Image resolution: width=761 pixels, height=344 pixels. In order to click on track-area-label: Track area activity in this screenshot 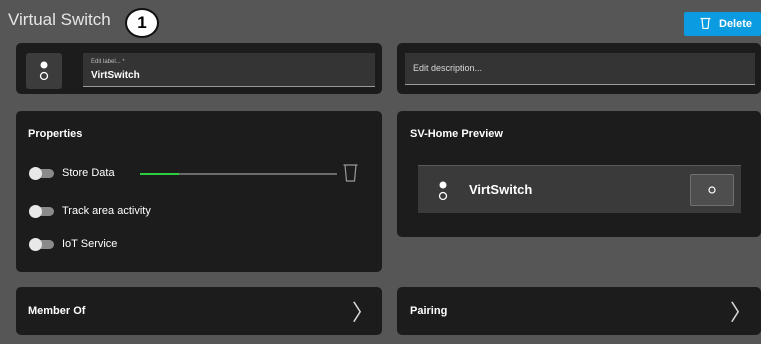, I will do `click(106, 211)`.